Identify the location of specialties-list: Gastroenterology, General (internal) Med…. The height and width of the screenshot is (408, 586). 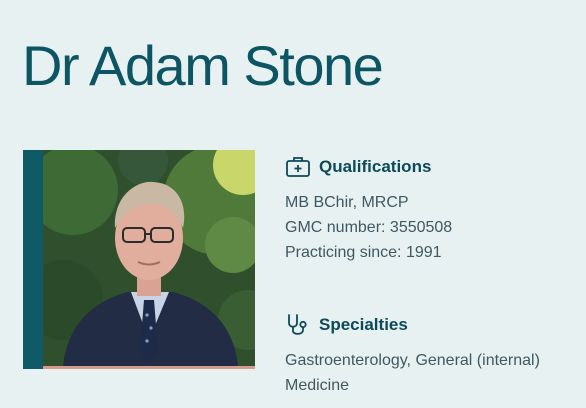
(412, 373).